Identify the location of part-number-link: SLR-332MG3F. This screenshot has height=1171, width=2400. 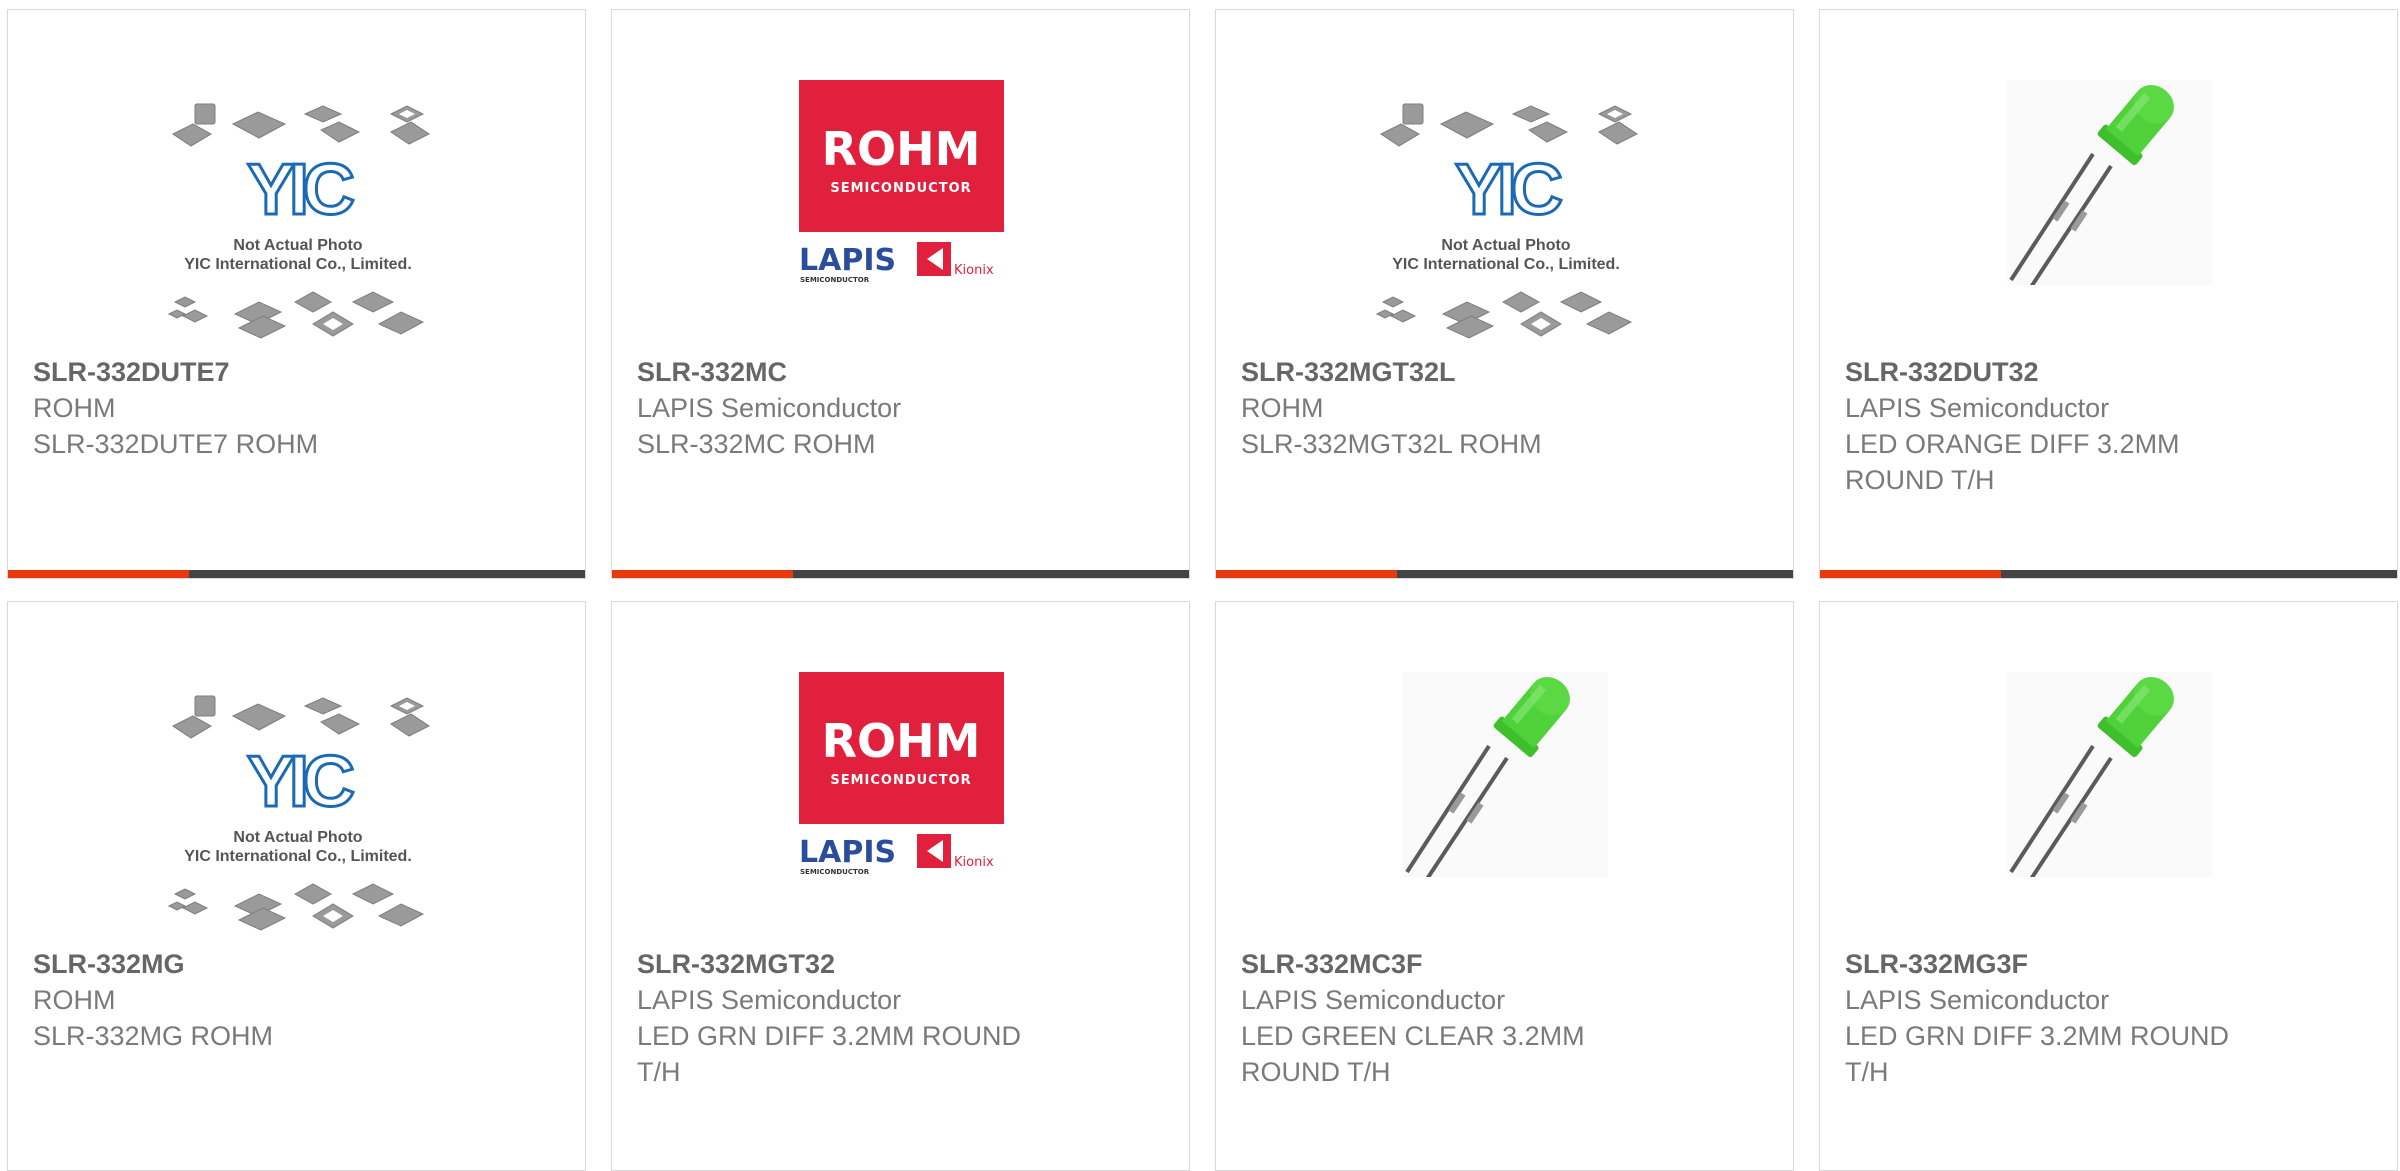
(2095, 964).